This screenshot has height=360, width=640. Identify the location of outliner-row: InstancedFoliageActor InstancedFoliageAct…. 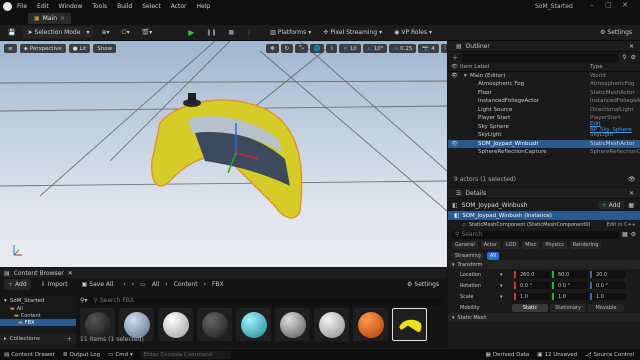
(544, 101).